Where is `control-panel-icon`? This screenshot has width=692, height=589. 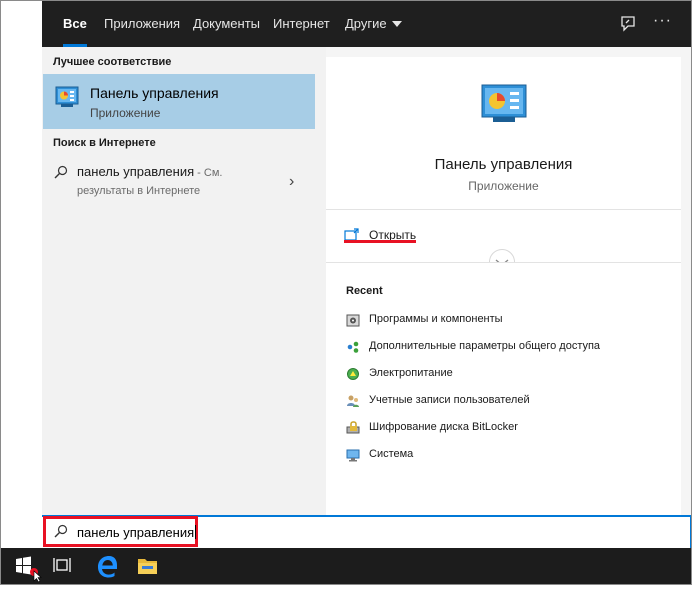
control-panel-icon is located at coordinates (67, 99).